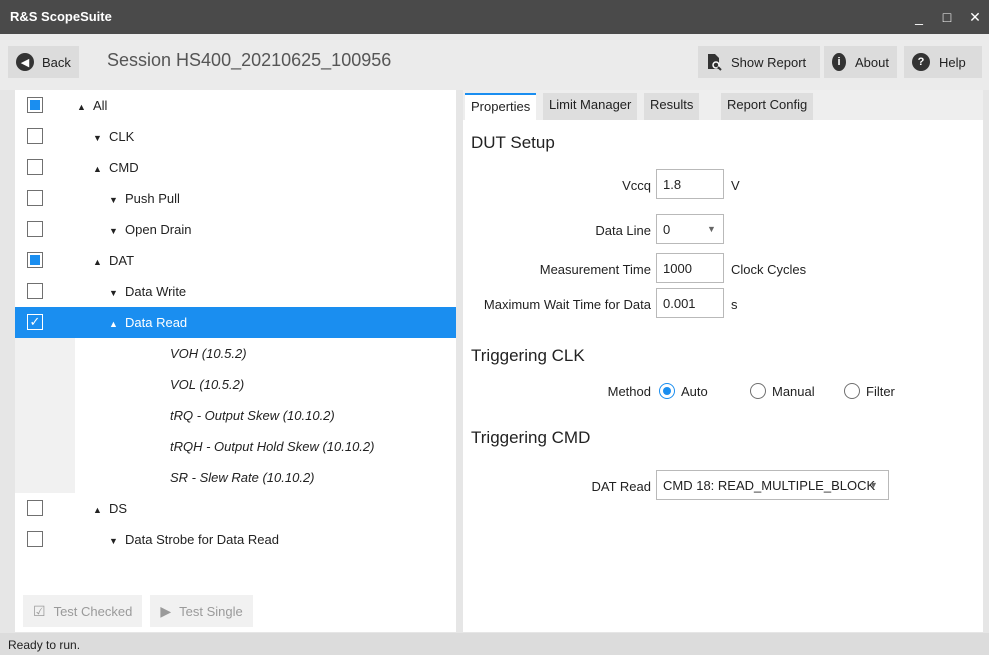 The width and height of the screenshot is (989, 655). I want to click on max-wait-time-label: Maximum Wait Time for Data, so click(567, 304).